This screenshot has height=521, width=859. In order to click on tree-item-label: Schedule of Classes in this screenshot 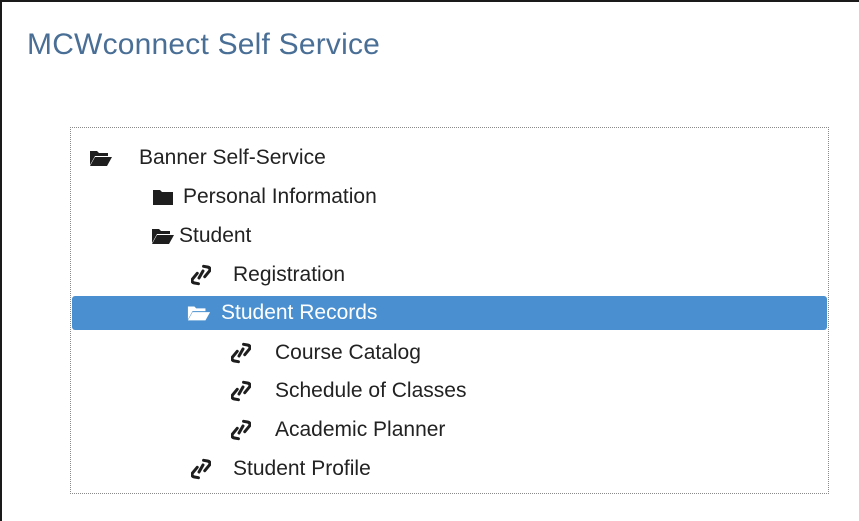, I will do `click(371, 390)`.